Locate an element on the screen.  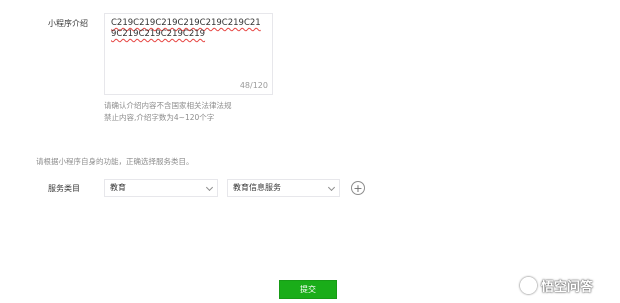
watermark-text: 悟空问答 is located at coordinates (567, 287).